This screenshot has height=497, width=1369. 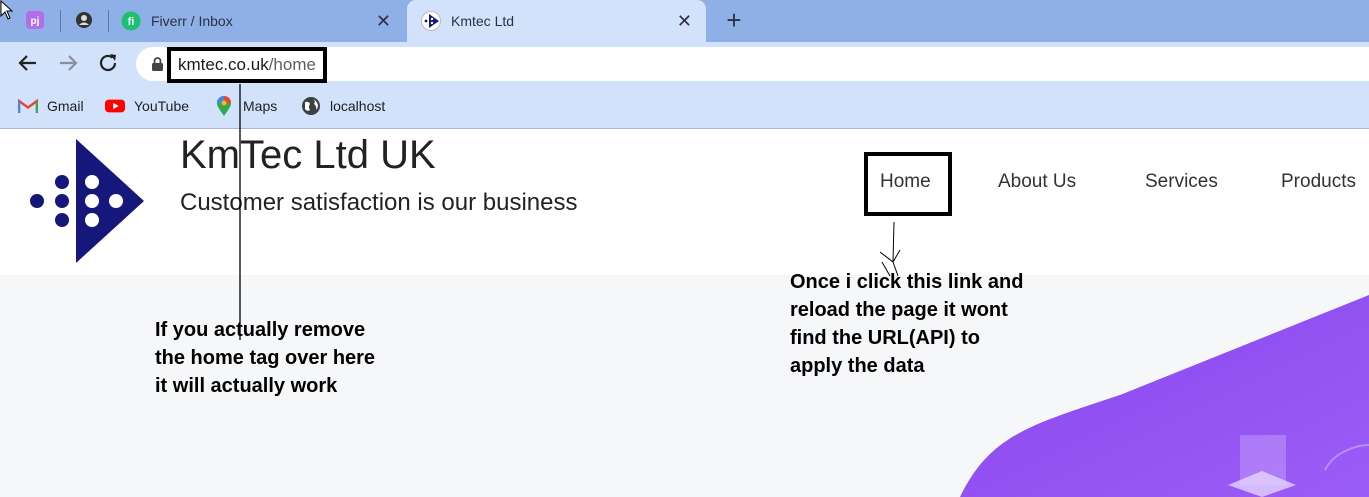 I want to click on reload-icon, so click(x=108, y=64).